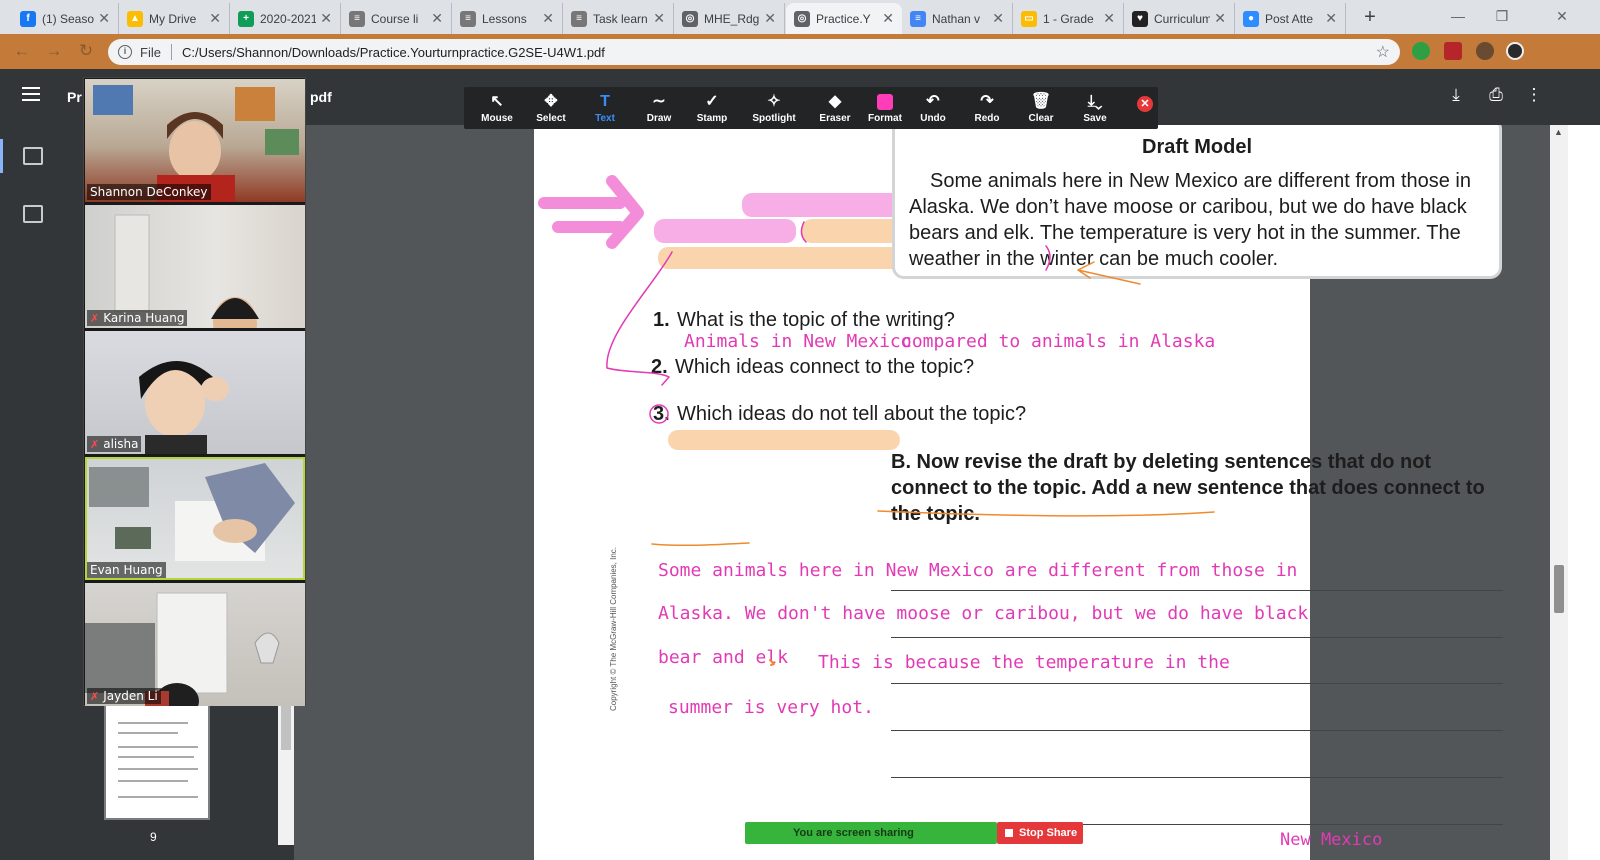  I want to click on eraser-icon: ◆, so click(835, 101).